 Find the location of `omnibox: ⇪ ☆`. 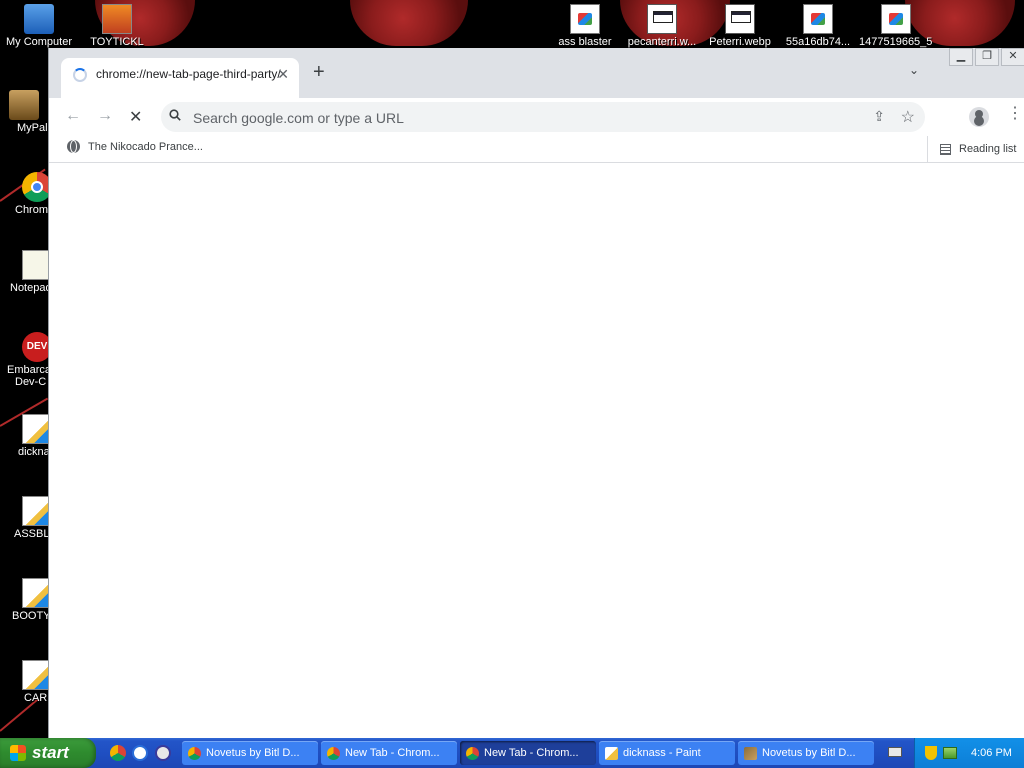

omnibox: ⇪ ☆ is located at coordinates (543, 117).